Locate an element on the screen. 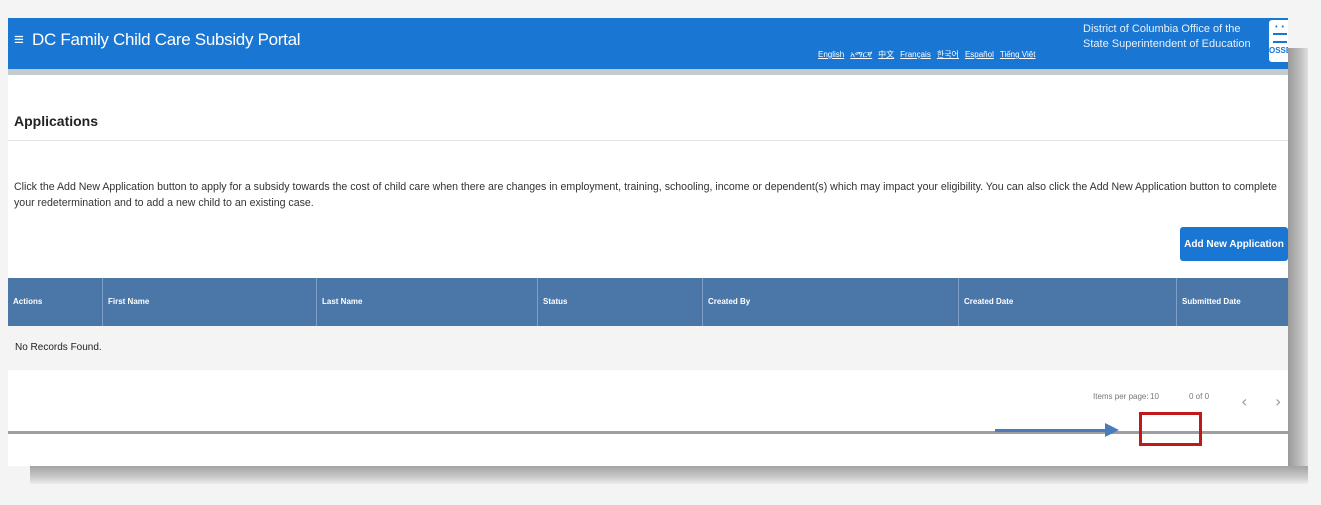  column-header-first-name: First Name is located at coordinates (210, 302).